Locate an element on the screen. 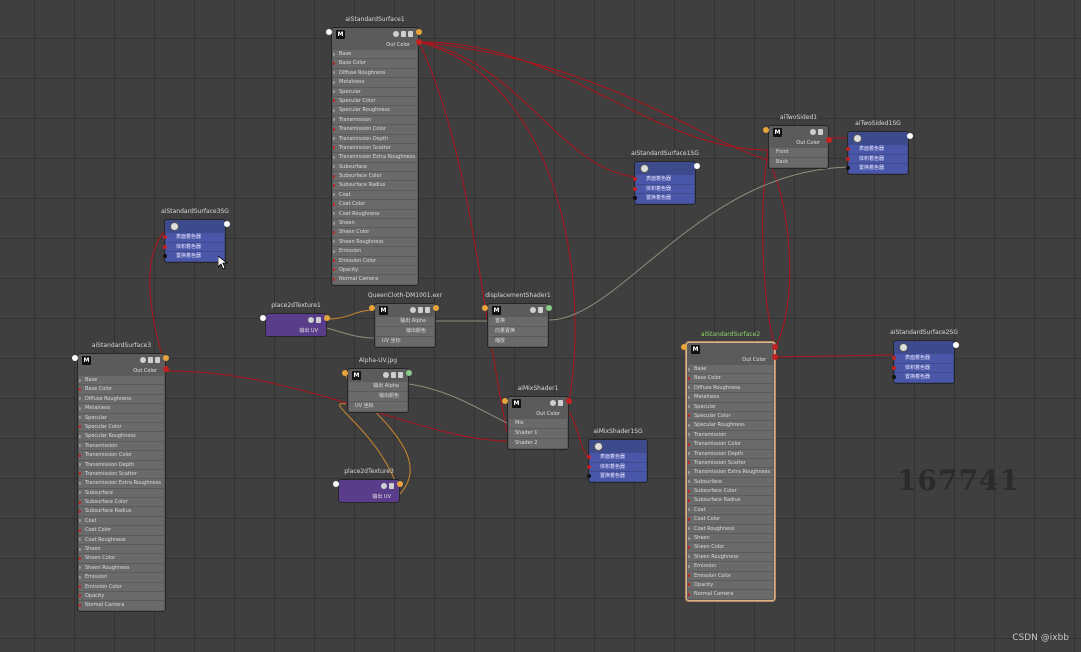  node-displacement-shader1: displacementShader1 M 置换 向量置换 缩放 is located at coordinates (517, 320).